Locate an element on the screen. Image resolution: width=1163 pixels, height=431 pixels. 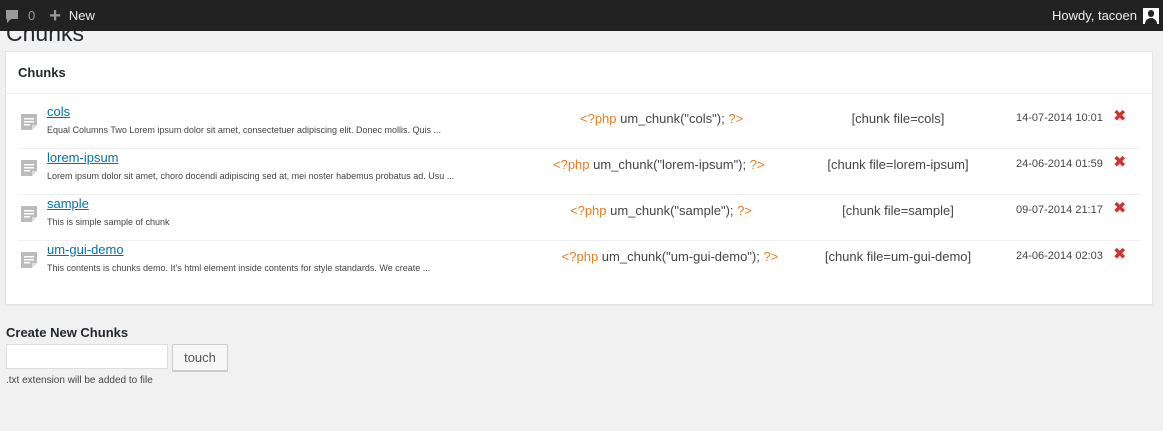
comments-menu: 0 is located at coordinates (24, 15).